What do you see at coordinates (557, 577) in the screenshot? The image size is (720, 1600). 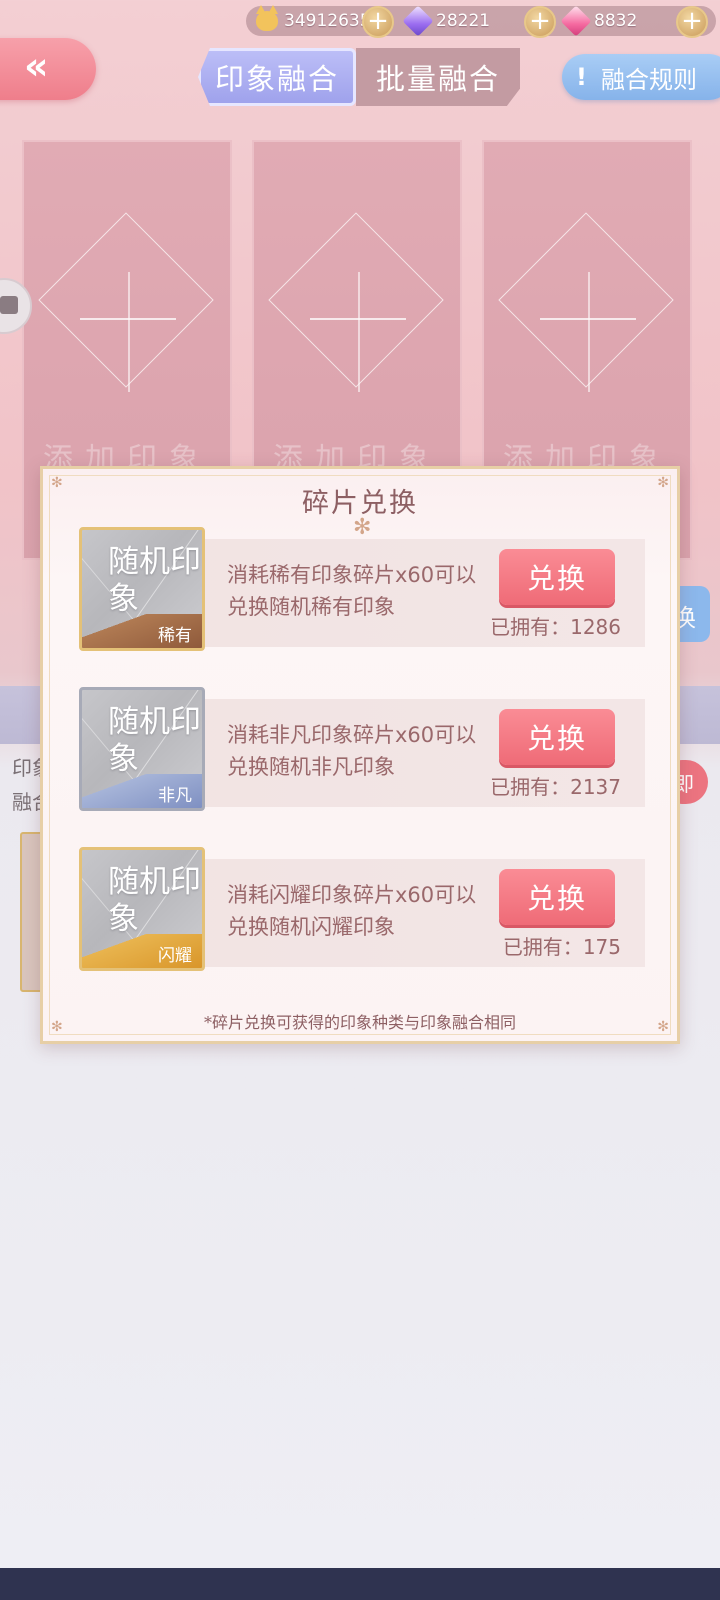 I see `redeem-rare-button: 兑换` at bounding box center [557, 577].